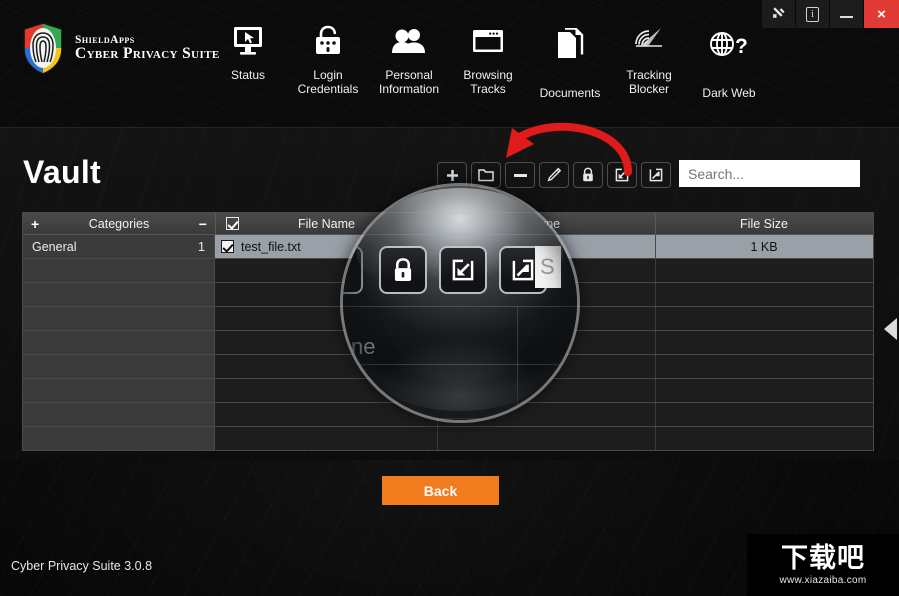 The image size is (899, 596). I want to click on nav-documents-line1: Documents, so click(570, 93).